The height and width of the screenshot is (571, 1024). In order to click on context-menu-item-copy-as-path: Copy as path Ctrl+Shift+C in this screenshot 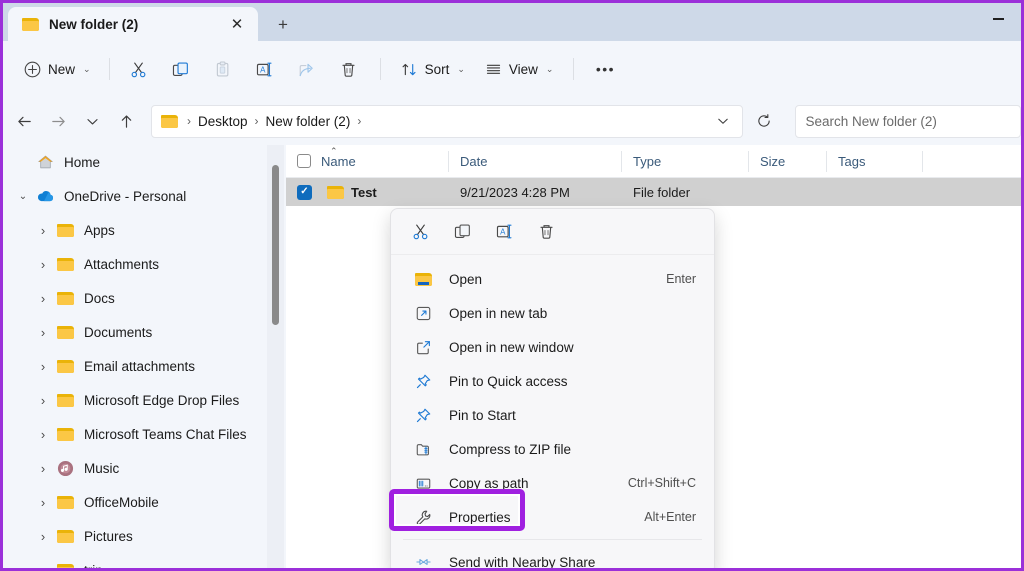, I will do `click(552, 483)`.